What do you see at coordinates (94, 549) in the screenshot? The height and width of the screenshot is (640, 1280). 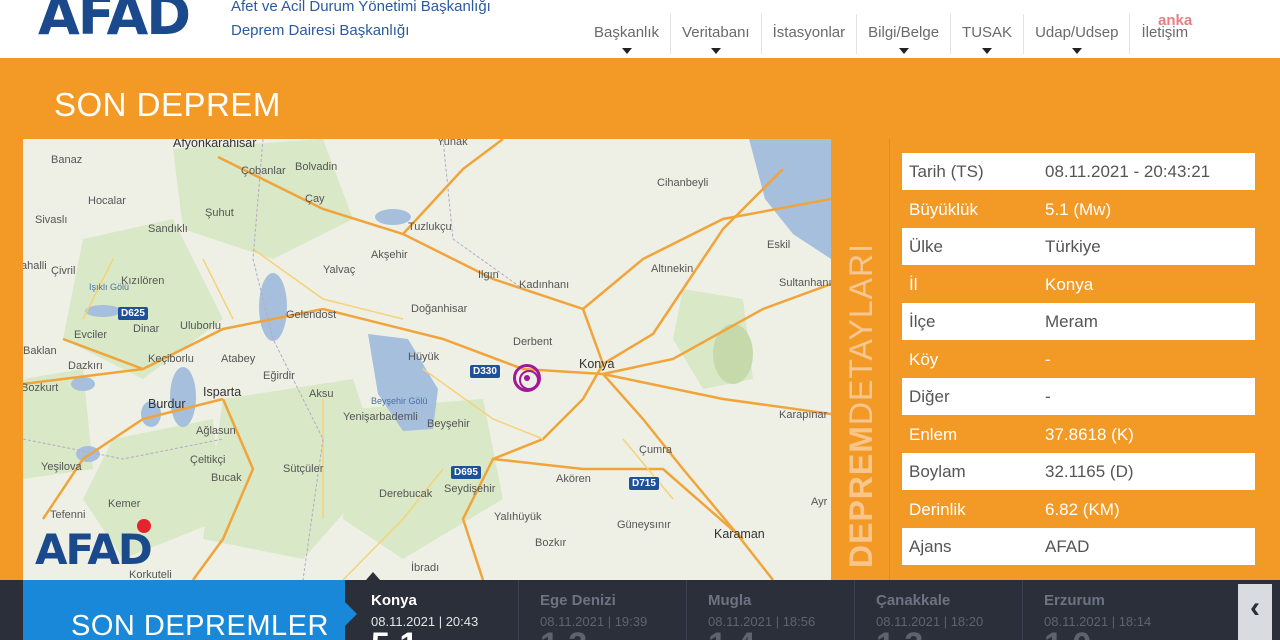 I see `map-afad-logo: AFAD` at bounding box center [94, 549].